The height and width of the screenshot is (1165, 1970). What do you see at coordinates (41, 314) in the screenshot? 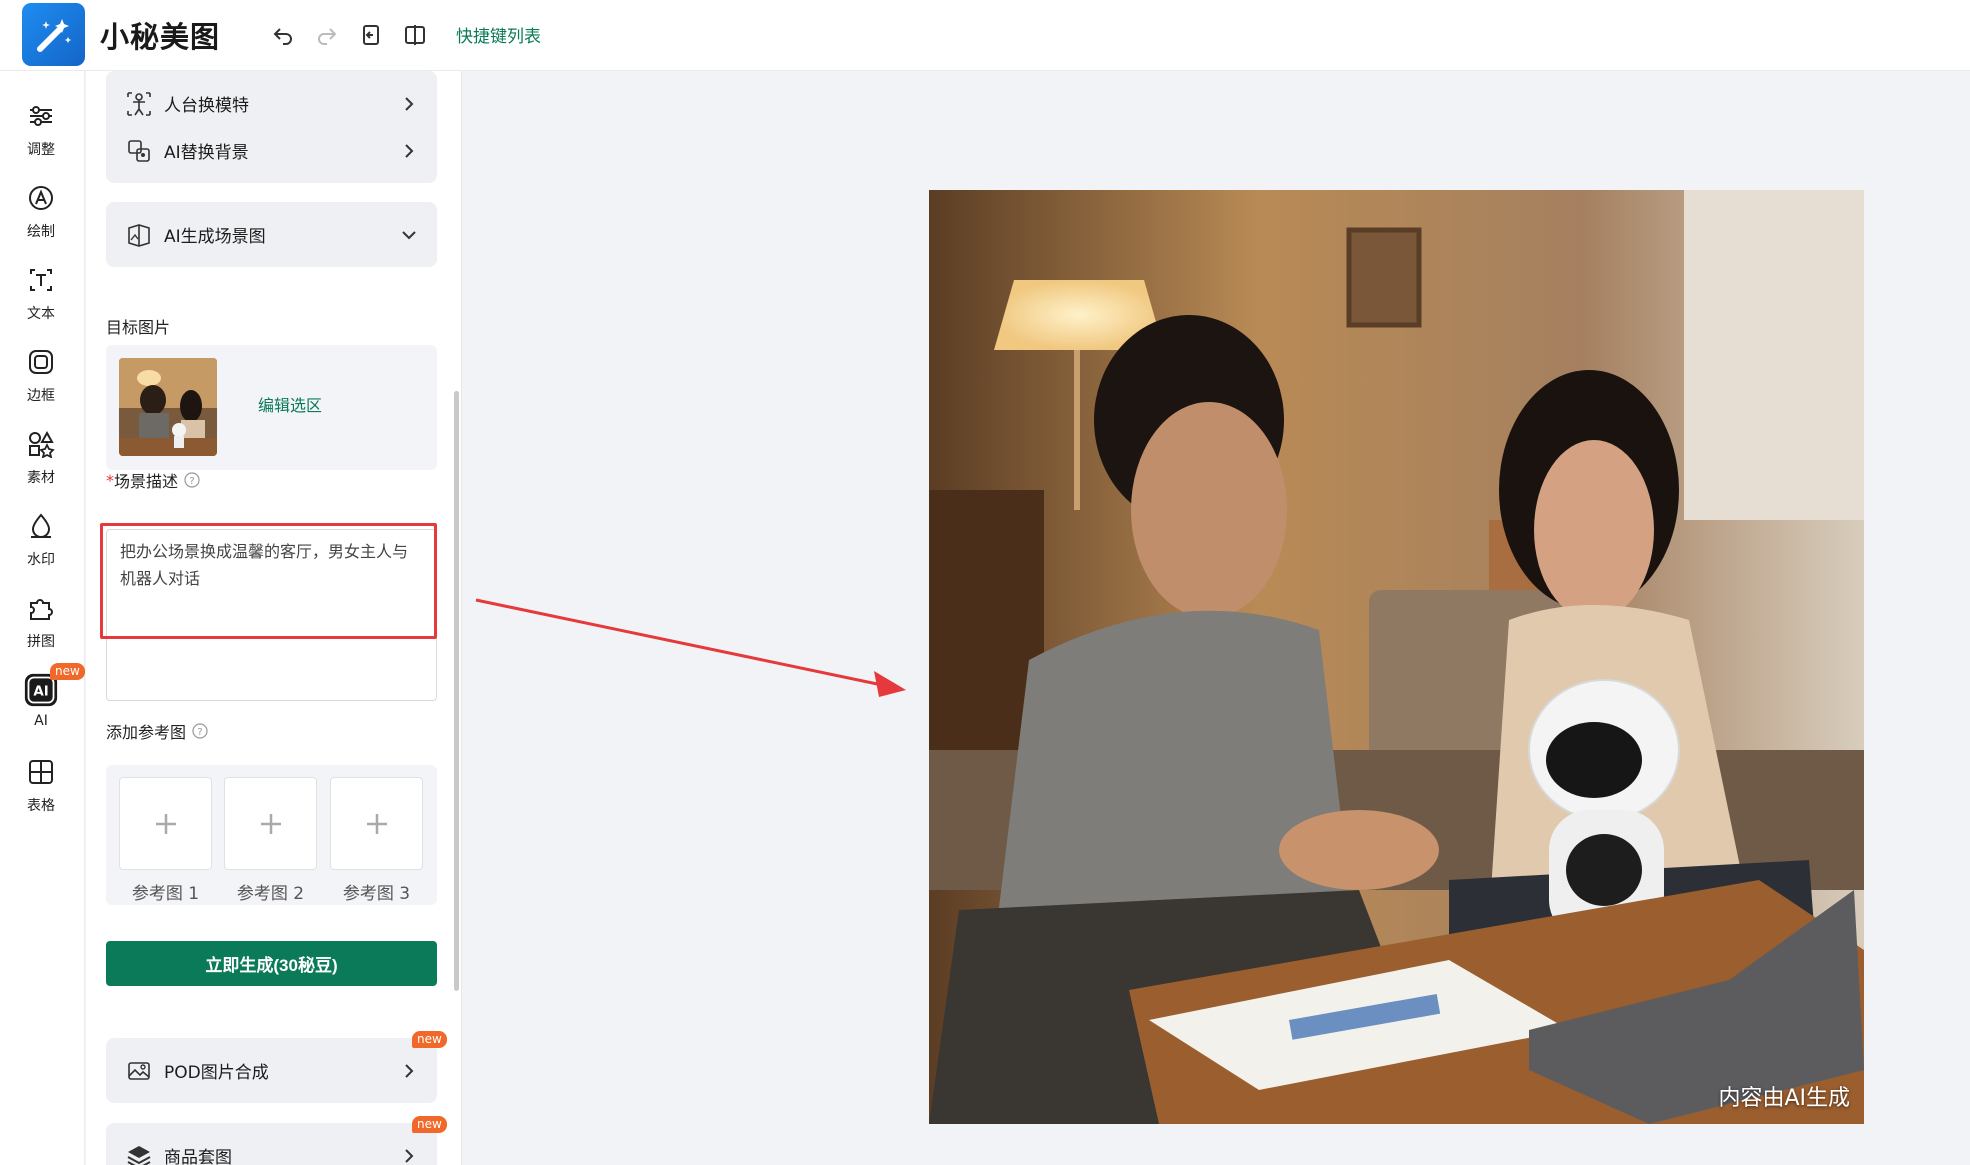
I see `rail-item-label: 文本` at bounding box center [41, 314].